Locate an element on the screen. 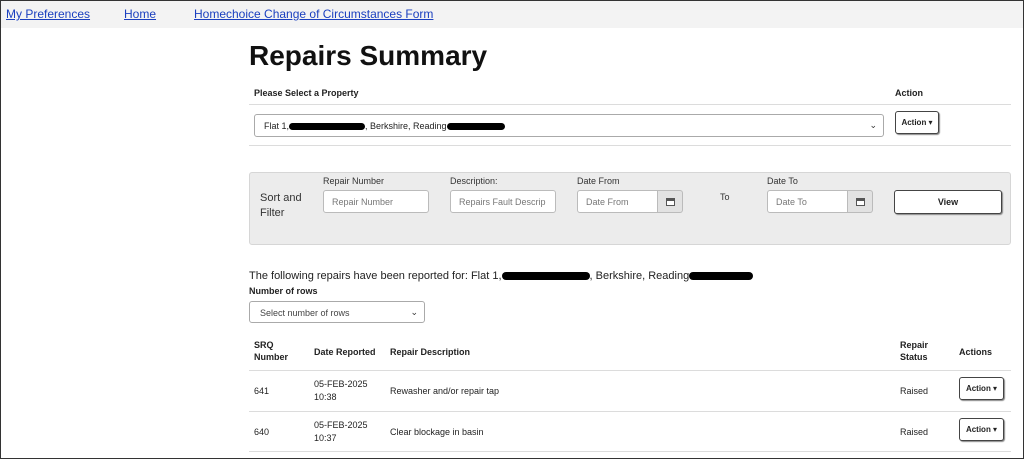  column-header-srq-number: SRQ Number is located at coordinates (271, 351).